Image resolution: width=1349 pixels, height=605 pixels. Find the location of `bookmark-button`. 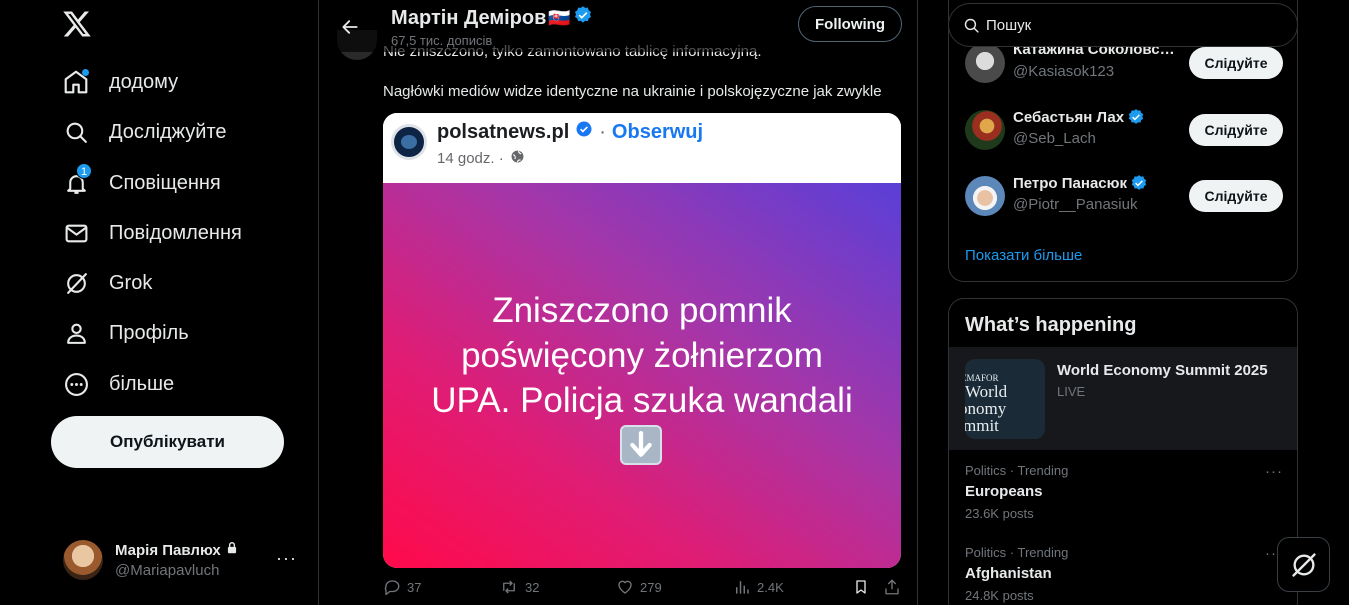

bookmark-button is located at coordinates (861, 587).